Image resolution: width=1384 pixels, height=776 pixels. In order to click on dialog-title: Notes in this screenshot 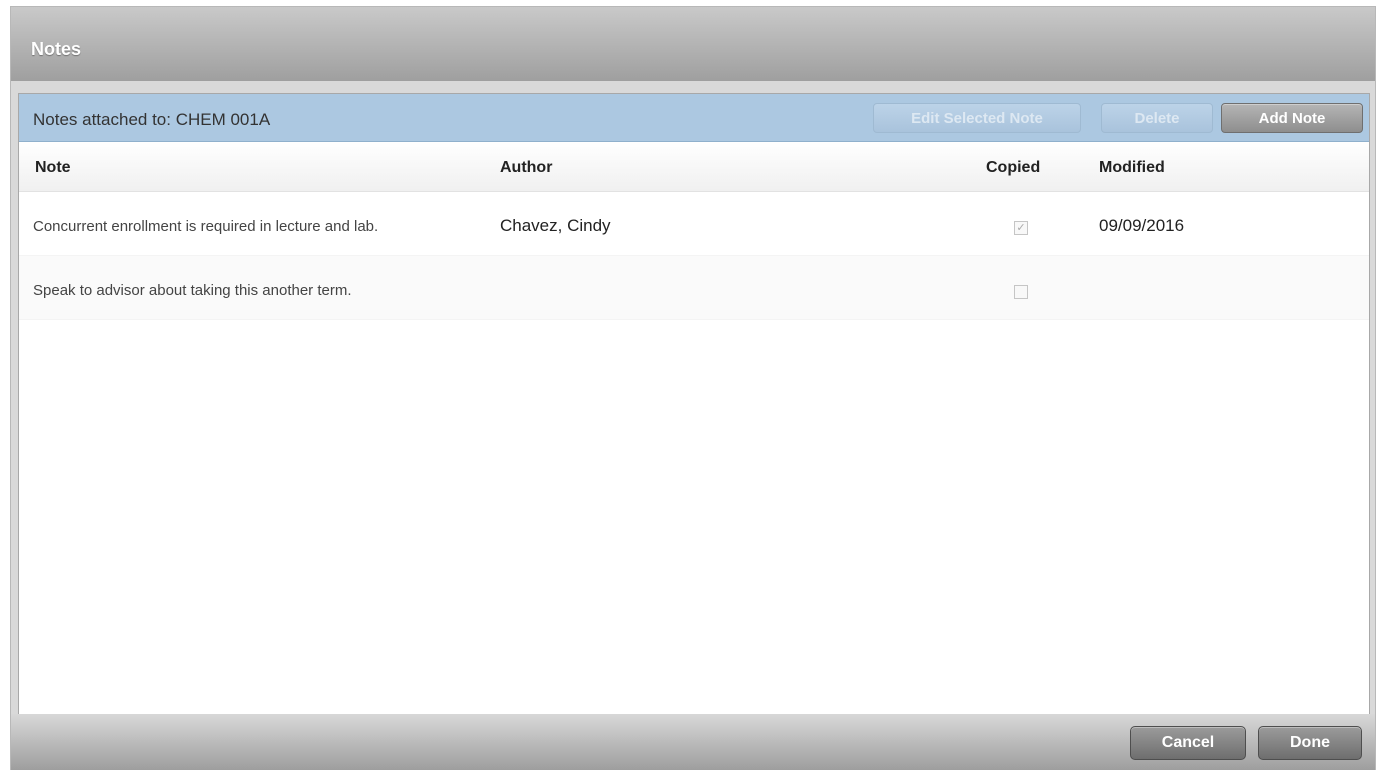, I will do `click(56, 49)`.